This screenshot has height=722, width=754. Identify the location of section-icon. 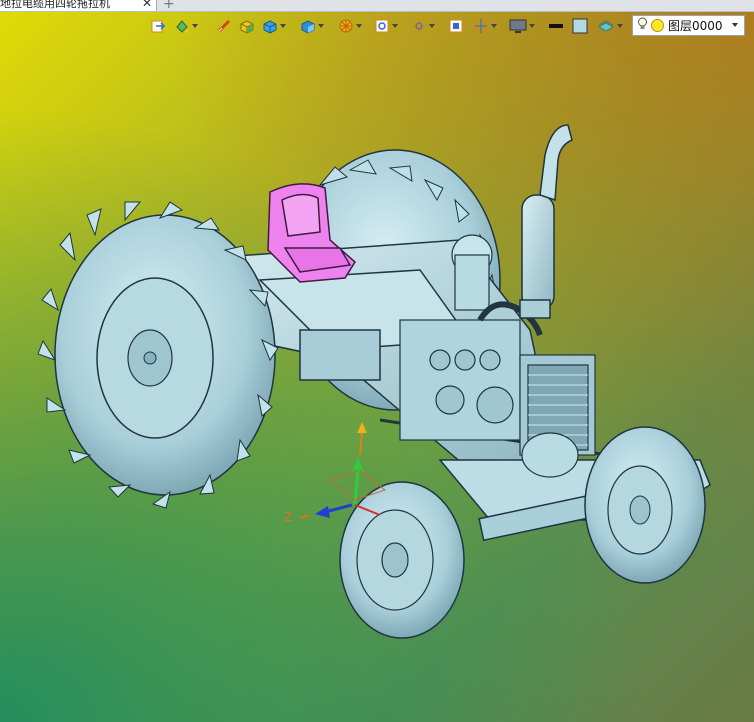
(485, 26).